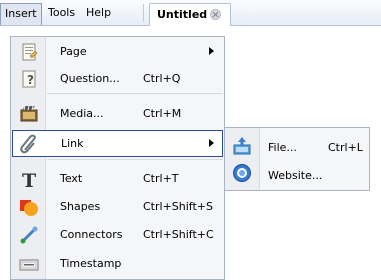 This screenshot has width=381, height=280. I want to click on page-icon, so click(30, 52).